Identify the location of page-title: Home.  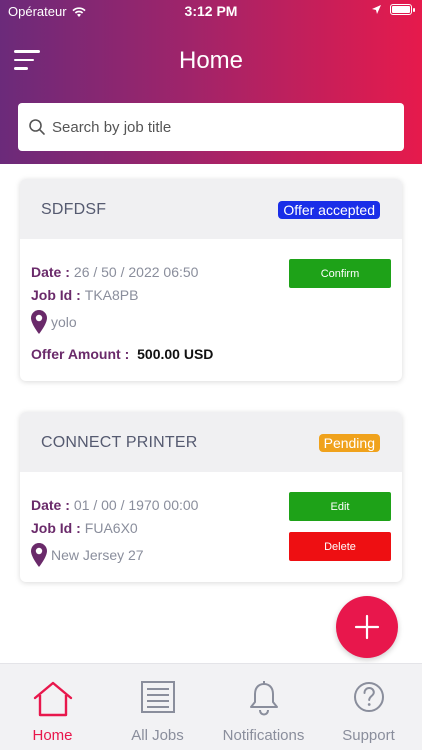
(211, 60).